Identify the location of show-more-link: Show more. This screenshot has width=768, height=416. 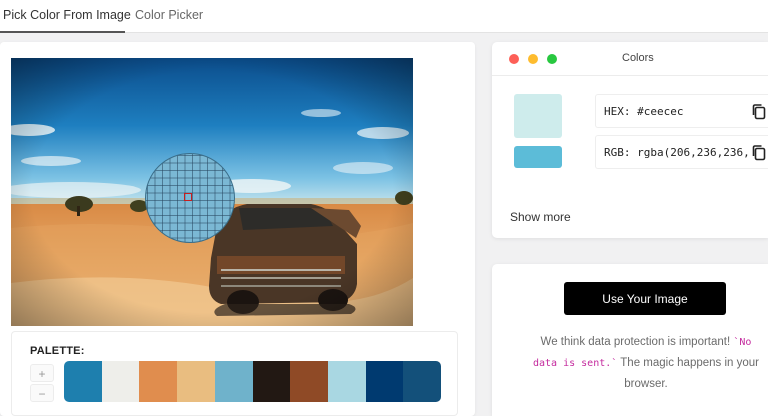
(540, 217).